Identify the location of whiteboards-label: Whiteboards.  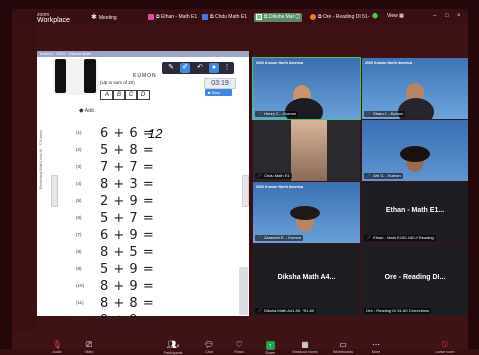
(343, 352).